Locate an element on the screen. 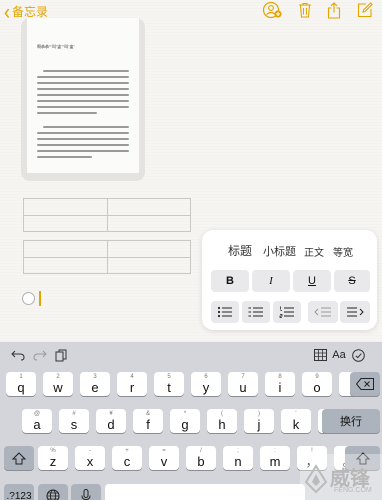 Image resolution: width=382 pixels, height=500 pixels. style-monospace: 等宽 is located at coordinates (343, 251).